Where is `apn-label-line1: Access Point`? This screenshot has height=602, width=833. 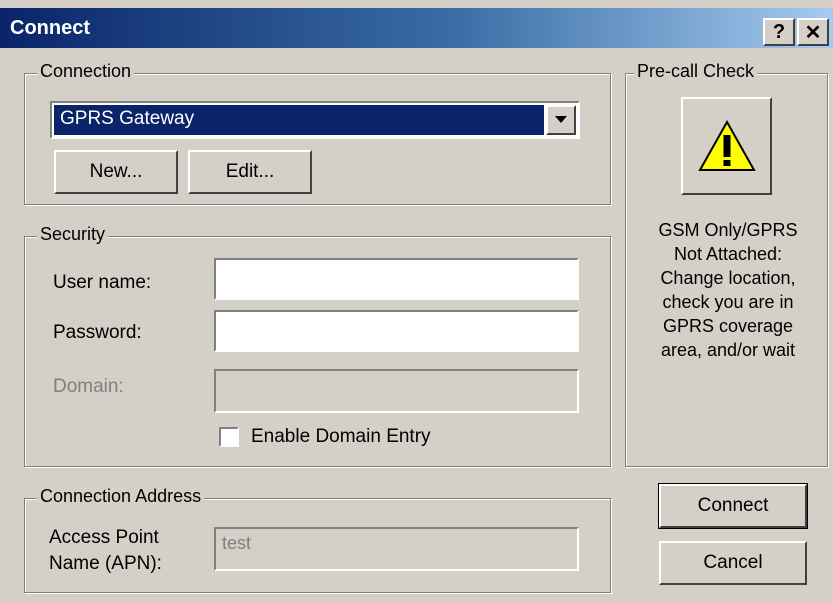
apn-label-line1: Access Point is located at coordinates (104, 537).